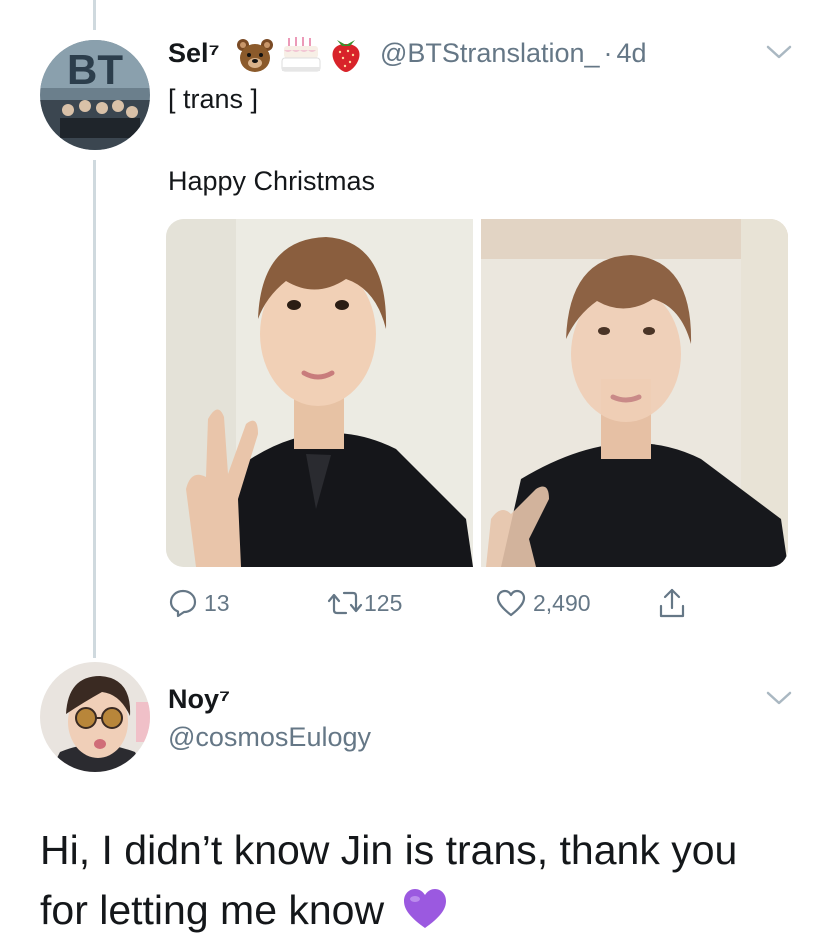 This screenshot has width=828, height=948. What do you see at coordinates (183, 603) in the screenshot?
I see `reply-icon` at bounding box center [183, 603].